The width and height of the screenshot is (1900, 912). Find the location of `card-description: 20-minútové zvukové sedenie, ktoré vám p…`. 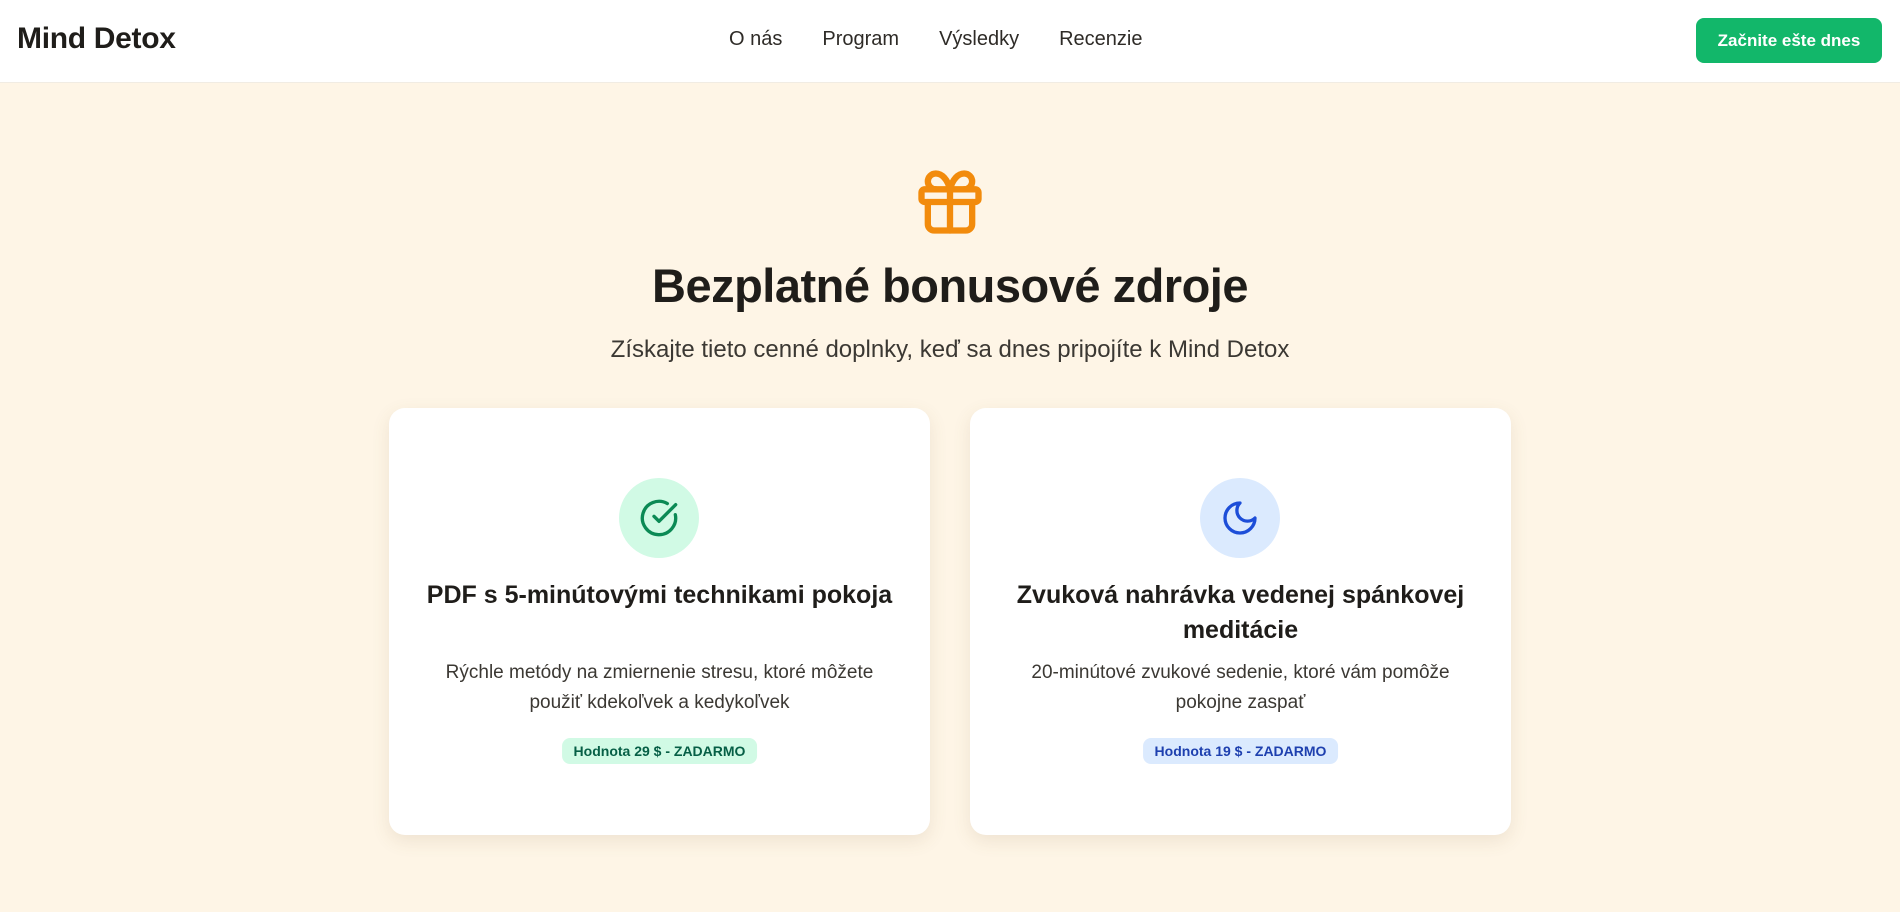

card-description: 20-minútové zvukové sedenie, ktoré vám p… is located at coordinates (1240, 687).